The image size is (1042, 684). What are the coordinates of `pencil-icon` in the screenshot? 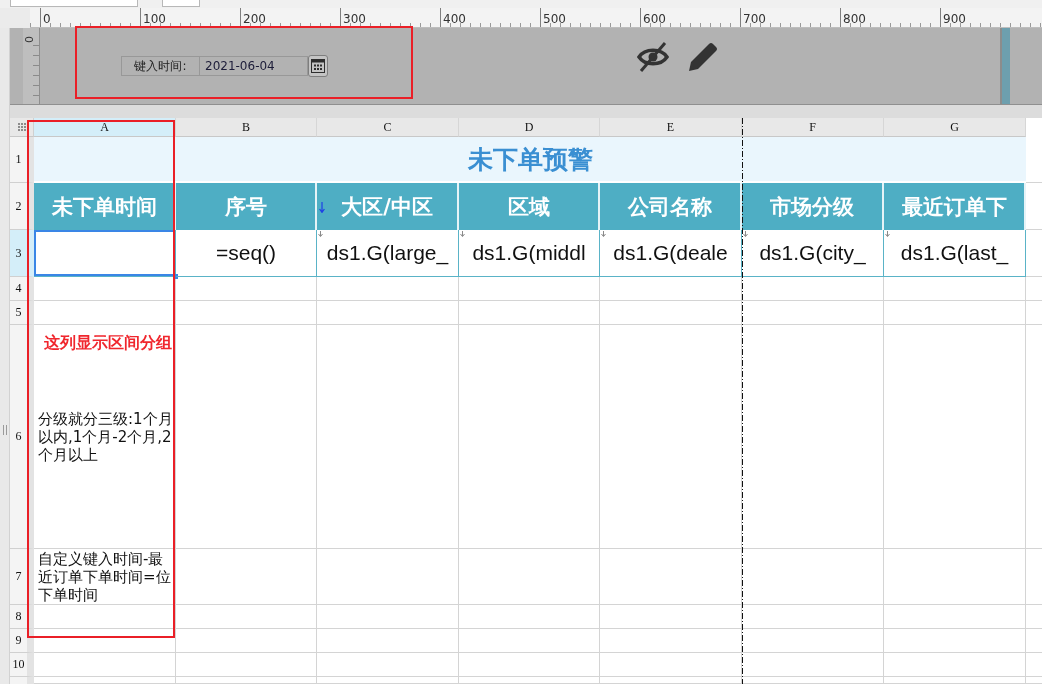 It's located at (703, 57).